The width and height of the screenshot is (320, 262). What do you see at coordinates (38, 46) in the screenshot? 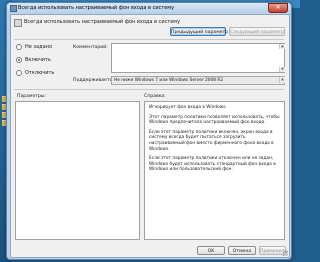
I see `radio-not-configured-label: Не задано` at bounding box center [38, 46].